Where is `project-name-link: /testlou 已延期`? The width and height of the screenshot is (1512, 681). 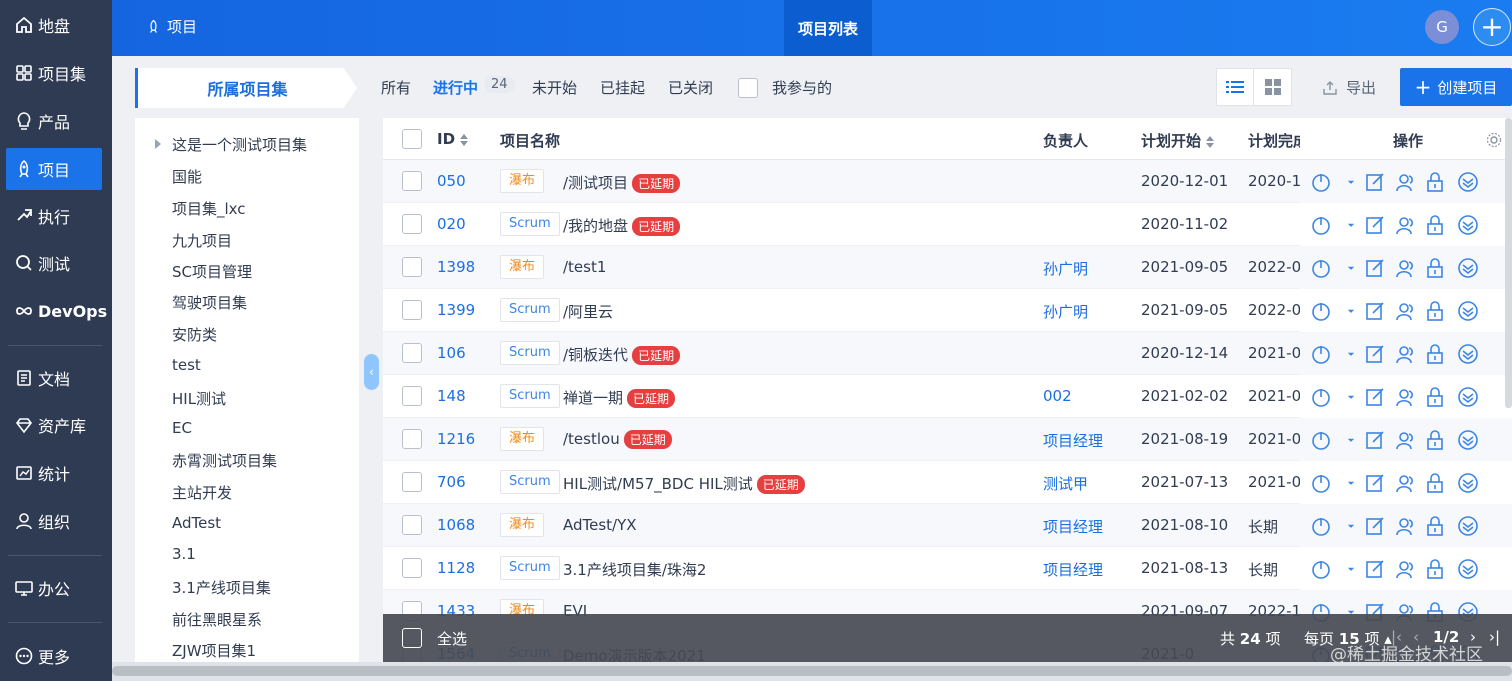 project-name-link: /testlou 已延期 is located at coordinates (617, 439).